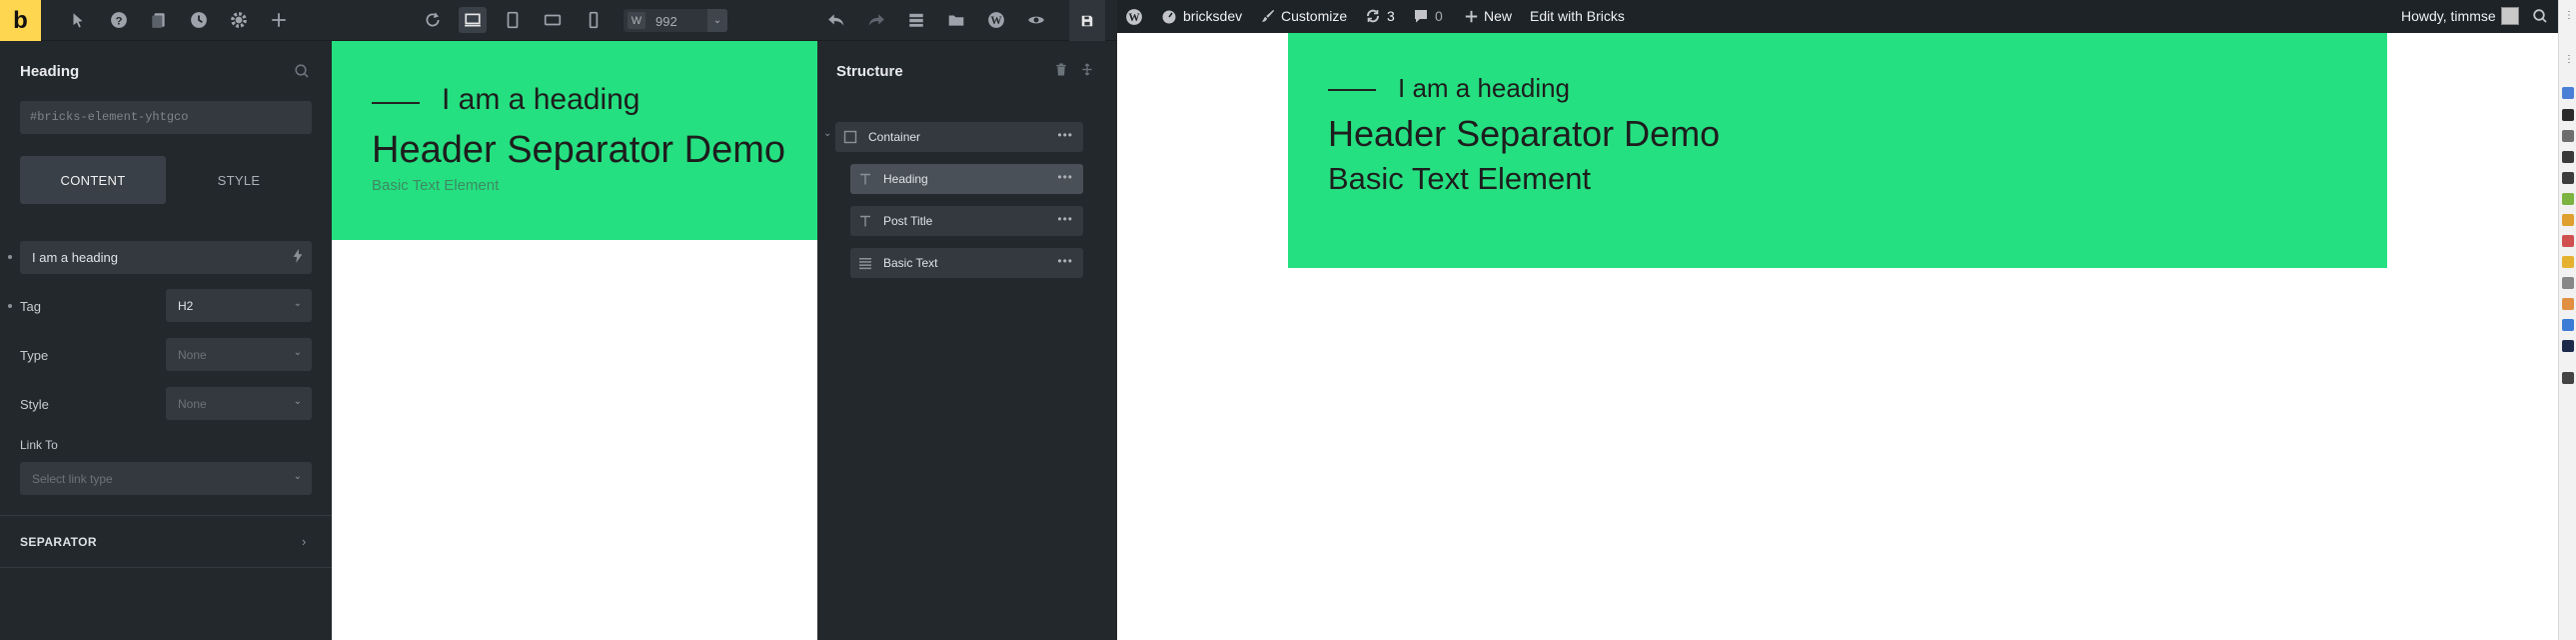 The width and height of the screenshot is (2576, 640). What do you see at coordinates (966, 263) in the screenshot?
I see `structure-item-basic-text: Basic Text •••` at bounding box center [966, 263].